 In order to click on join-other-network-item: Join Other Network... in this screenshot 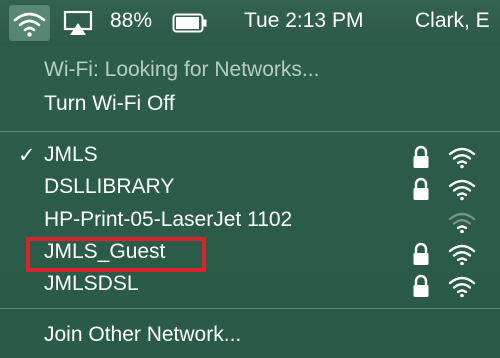, I will do `click(142, 335)`.